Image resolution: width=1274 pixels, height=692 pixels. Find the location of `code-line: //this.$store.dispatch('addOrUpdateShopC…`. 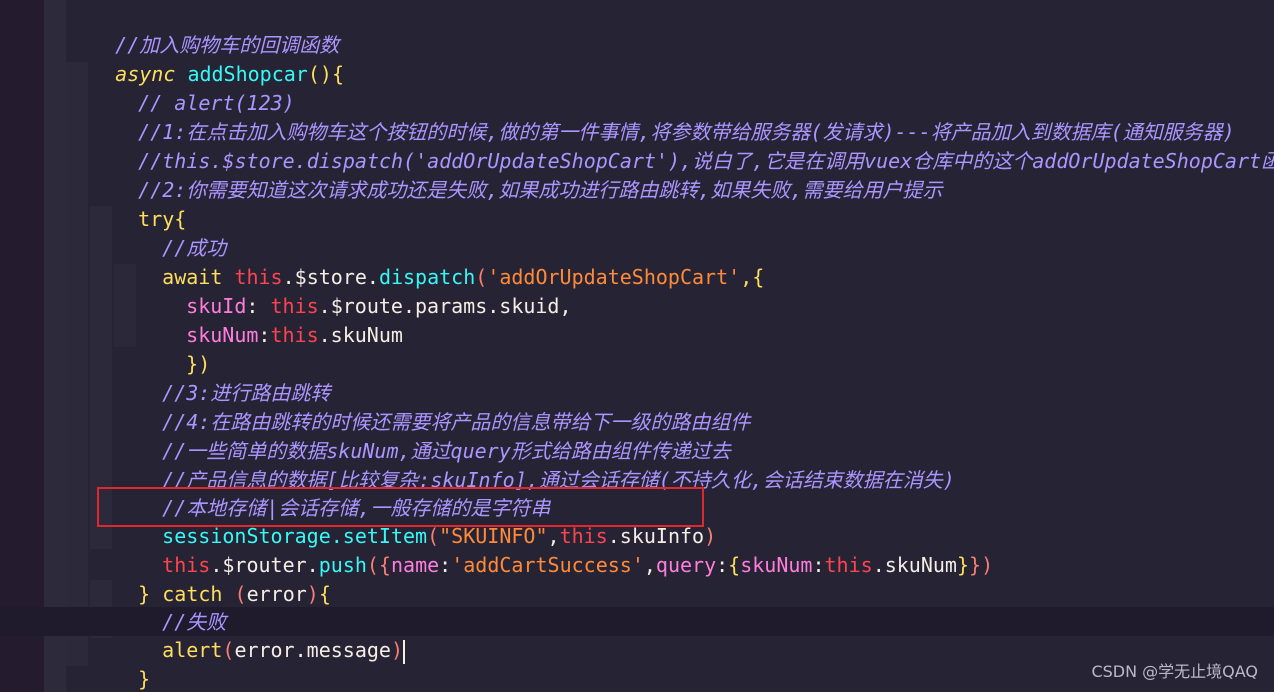

code-line: //this.$store.dispatch('addOrUpdateShopC… is located at coordinates (682, 146).